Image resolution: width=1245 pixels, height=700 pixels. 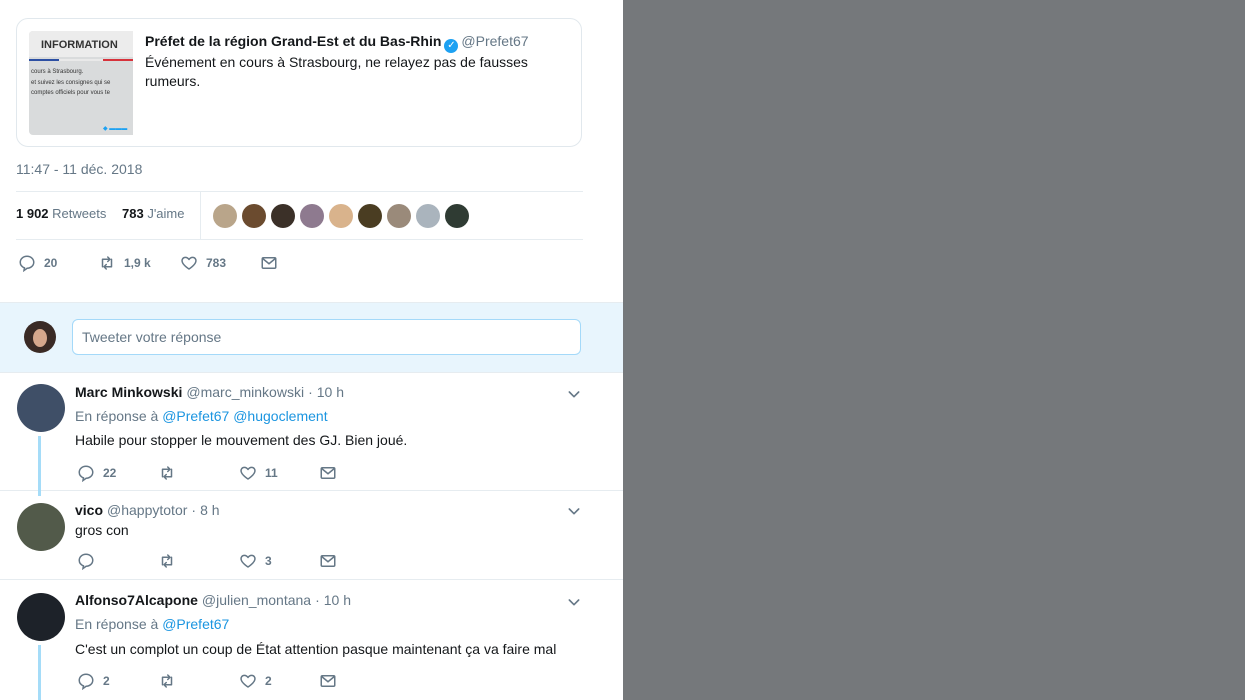 I want to click on like-button: 11, so click(x=258, y=473).